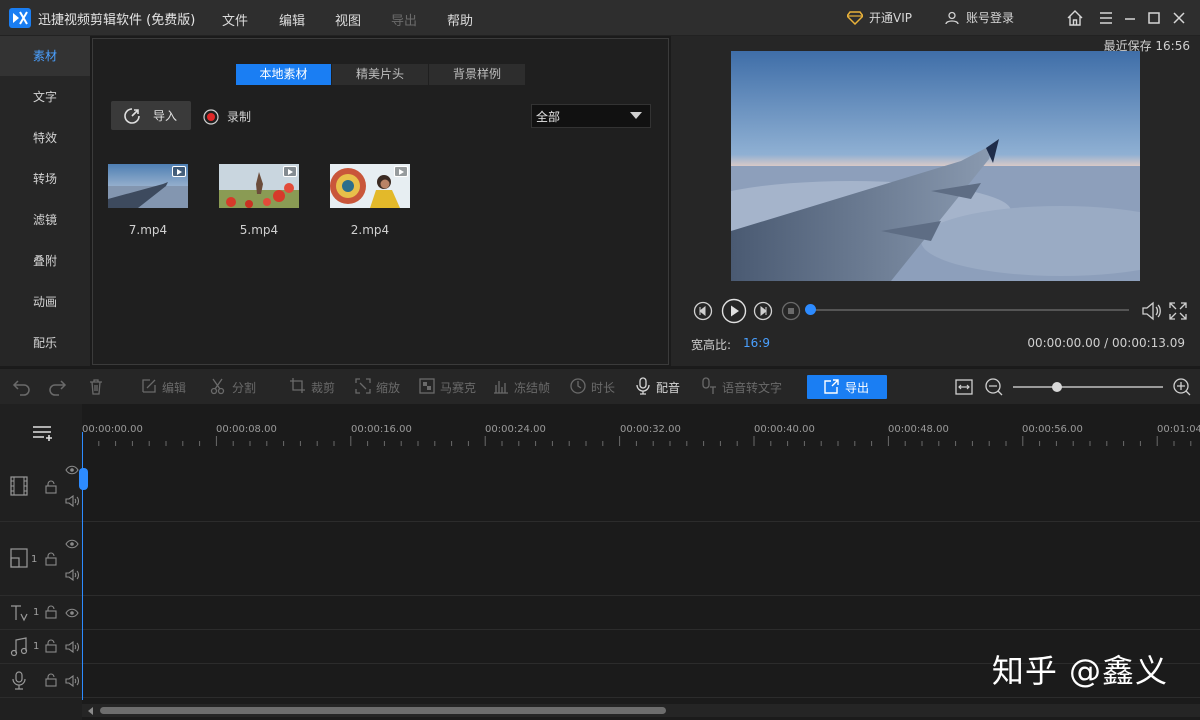  I want to click on stop-icon, so click(791, 311).